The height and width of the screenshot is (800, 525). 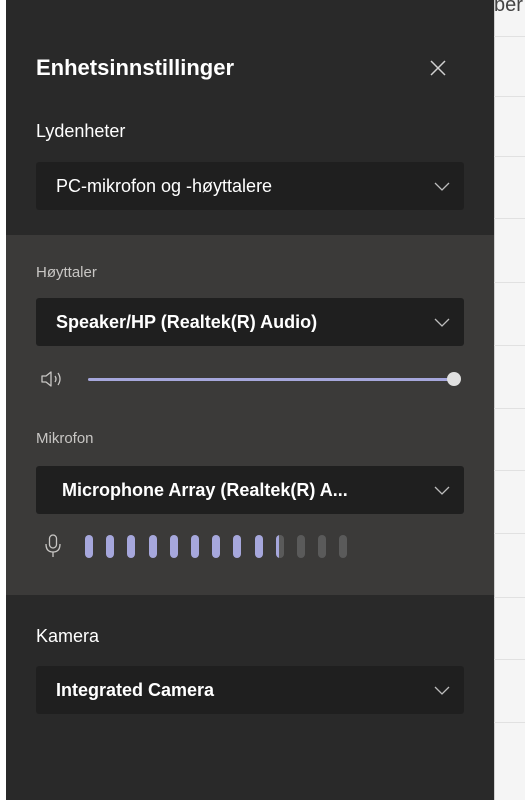 What do you see at coordinates (509, 400) in the screenshot?
I see `background-app: ber` at bounding box center [509, 400].